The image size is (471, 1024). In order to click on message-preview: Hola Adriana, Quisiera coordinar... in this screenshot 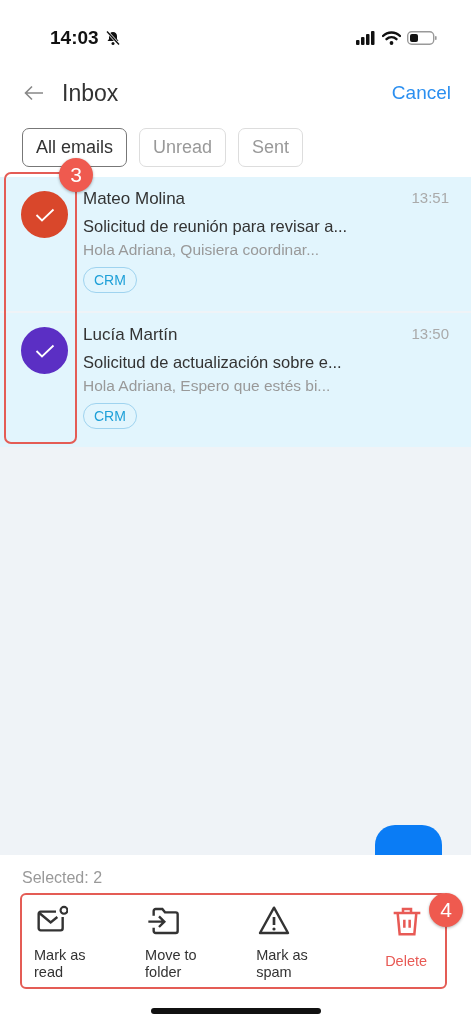, I will do `click(202, 250)`.